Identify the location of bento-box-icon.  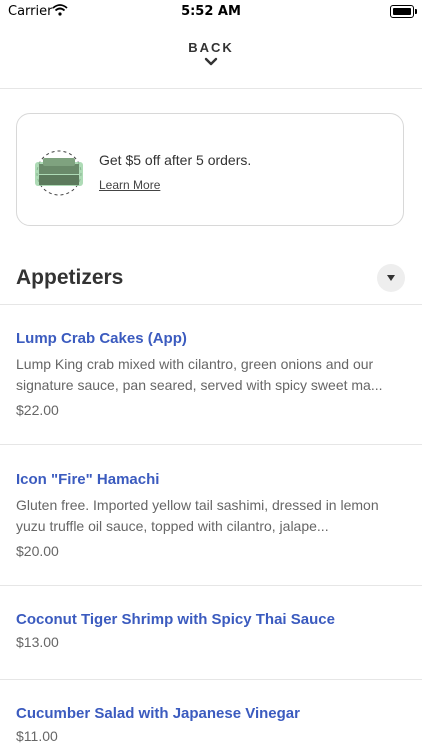
(59, 173).